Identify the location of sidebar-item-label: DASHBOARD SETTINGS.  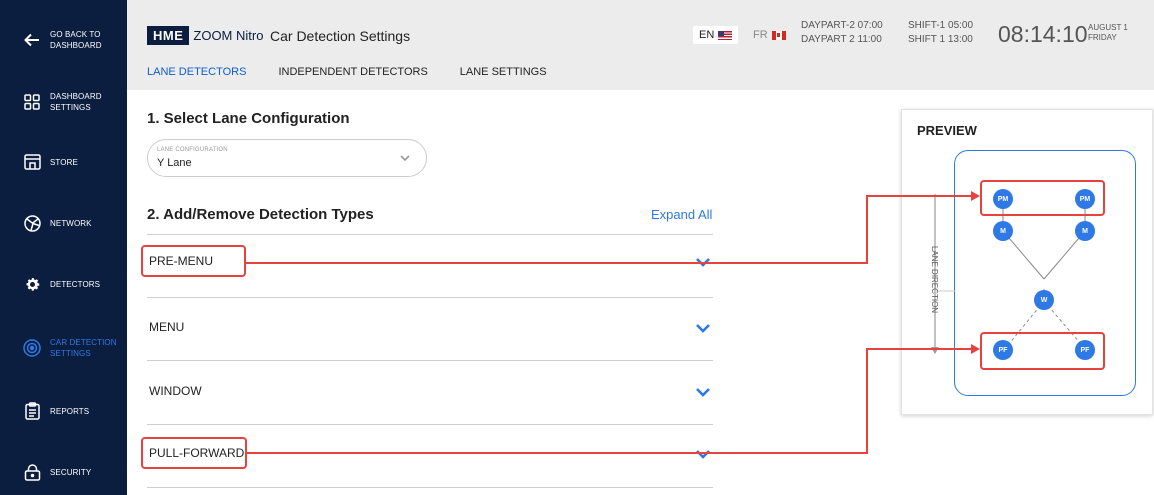
(76, 102).